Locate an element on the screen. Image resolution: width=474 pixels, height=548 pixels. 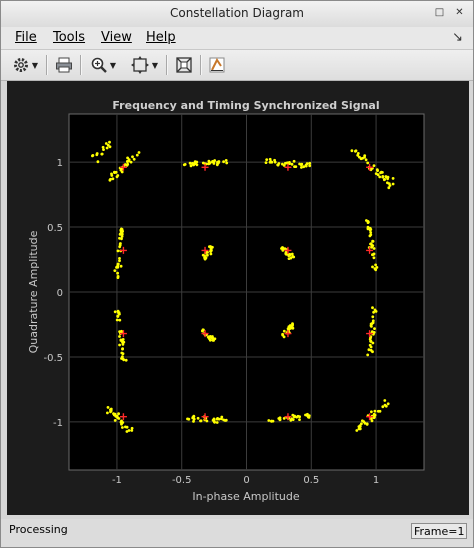
print-button is located at coordinates (64, 65).